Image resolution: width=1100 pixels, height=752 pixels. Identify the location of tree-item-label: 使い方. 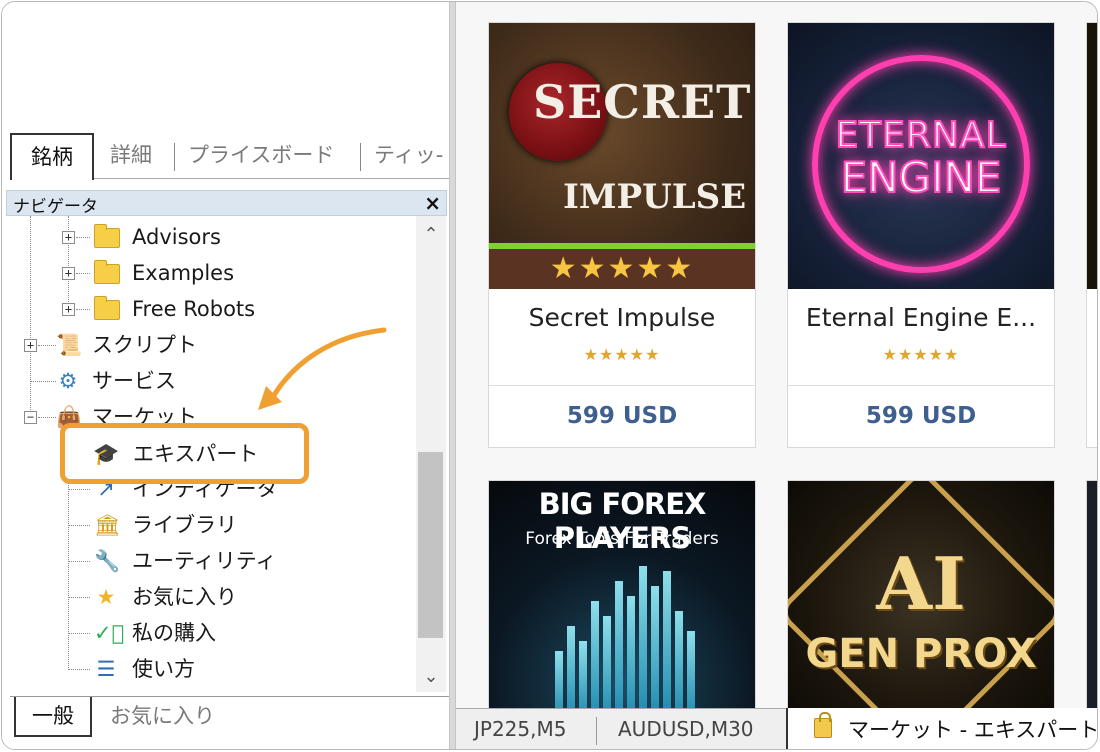
(163, 669).